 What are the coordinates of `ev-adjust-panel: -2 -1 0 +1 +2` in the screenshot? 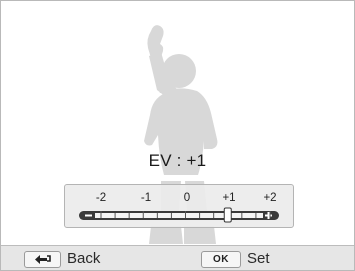 It's located at (179, 206).